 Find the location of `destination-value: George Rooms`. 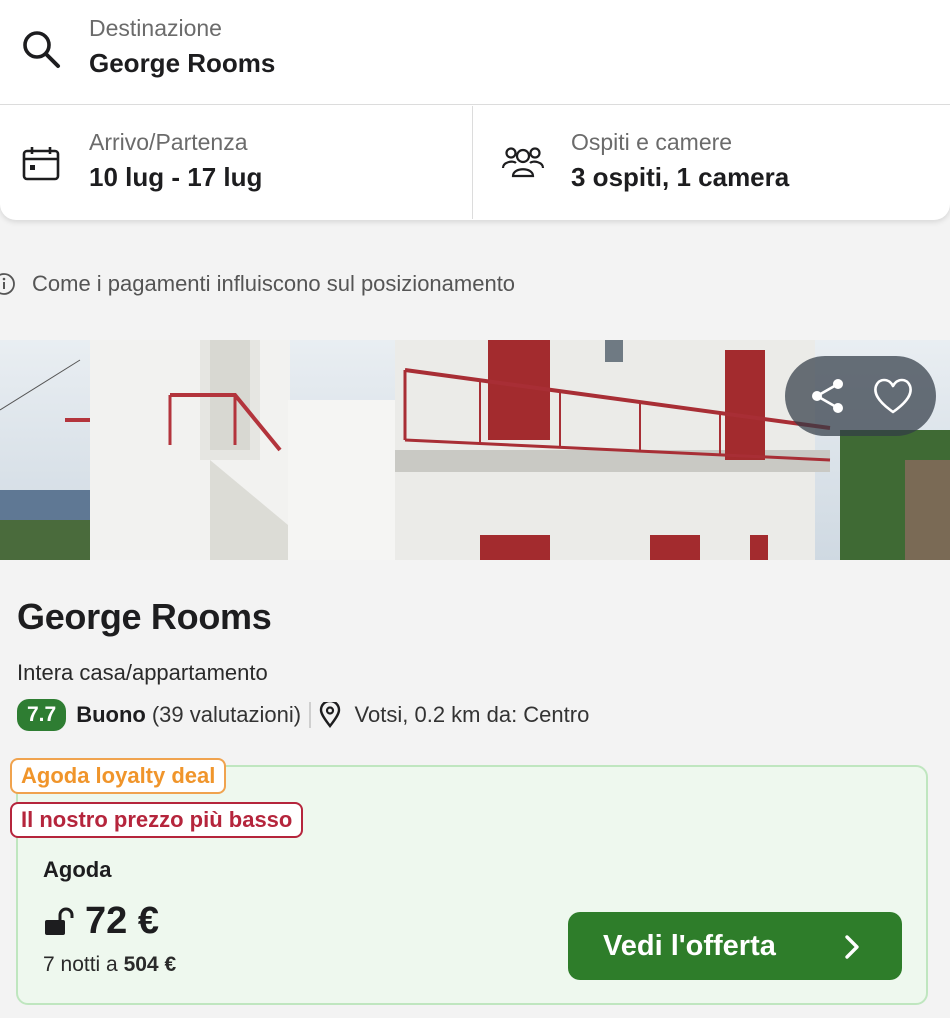

destination-value: George Rooms is located at coordinates (182, 63).